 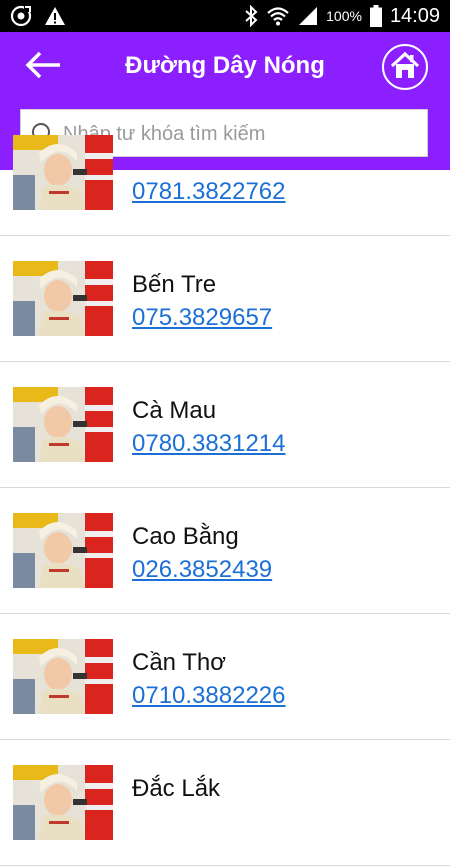 What do you see at coordinates (209, 192) in the screenshot?
I see `contact-phone-link: 0781.3822762` at bounding box center [209, 192].